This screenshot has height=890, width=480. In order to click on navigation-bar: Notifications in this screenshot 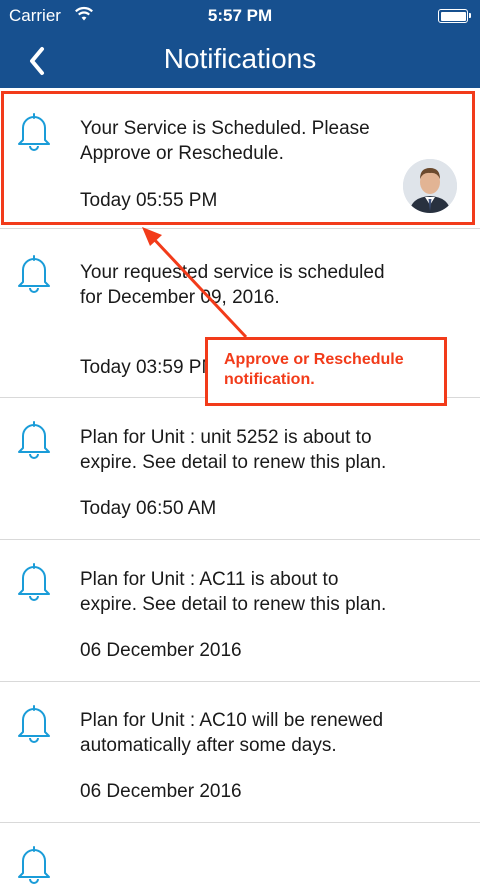, I will do `click(240, 61)`.